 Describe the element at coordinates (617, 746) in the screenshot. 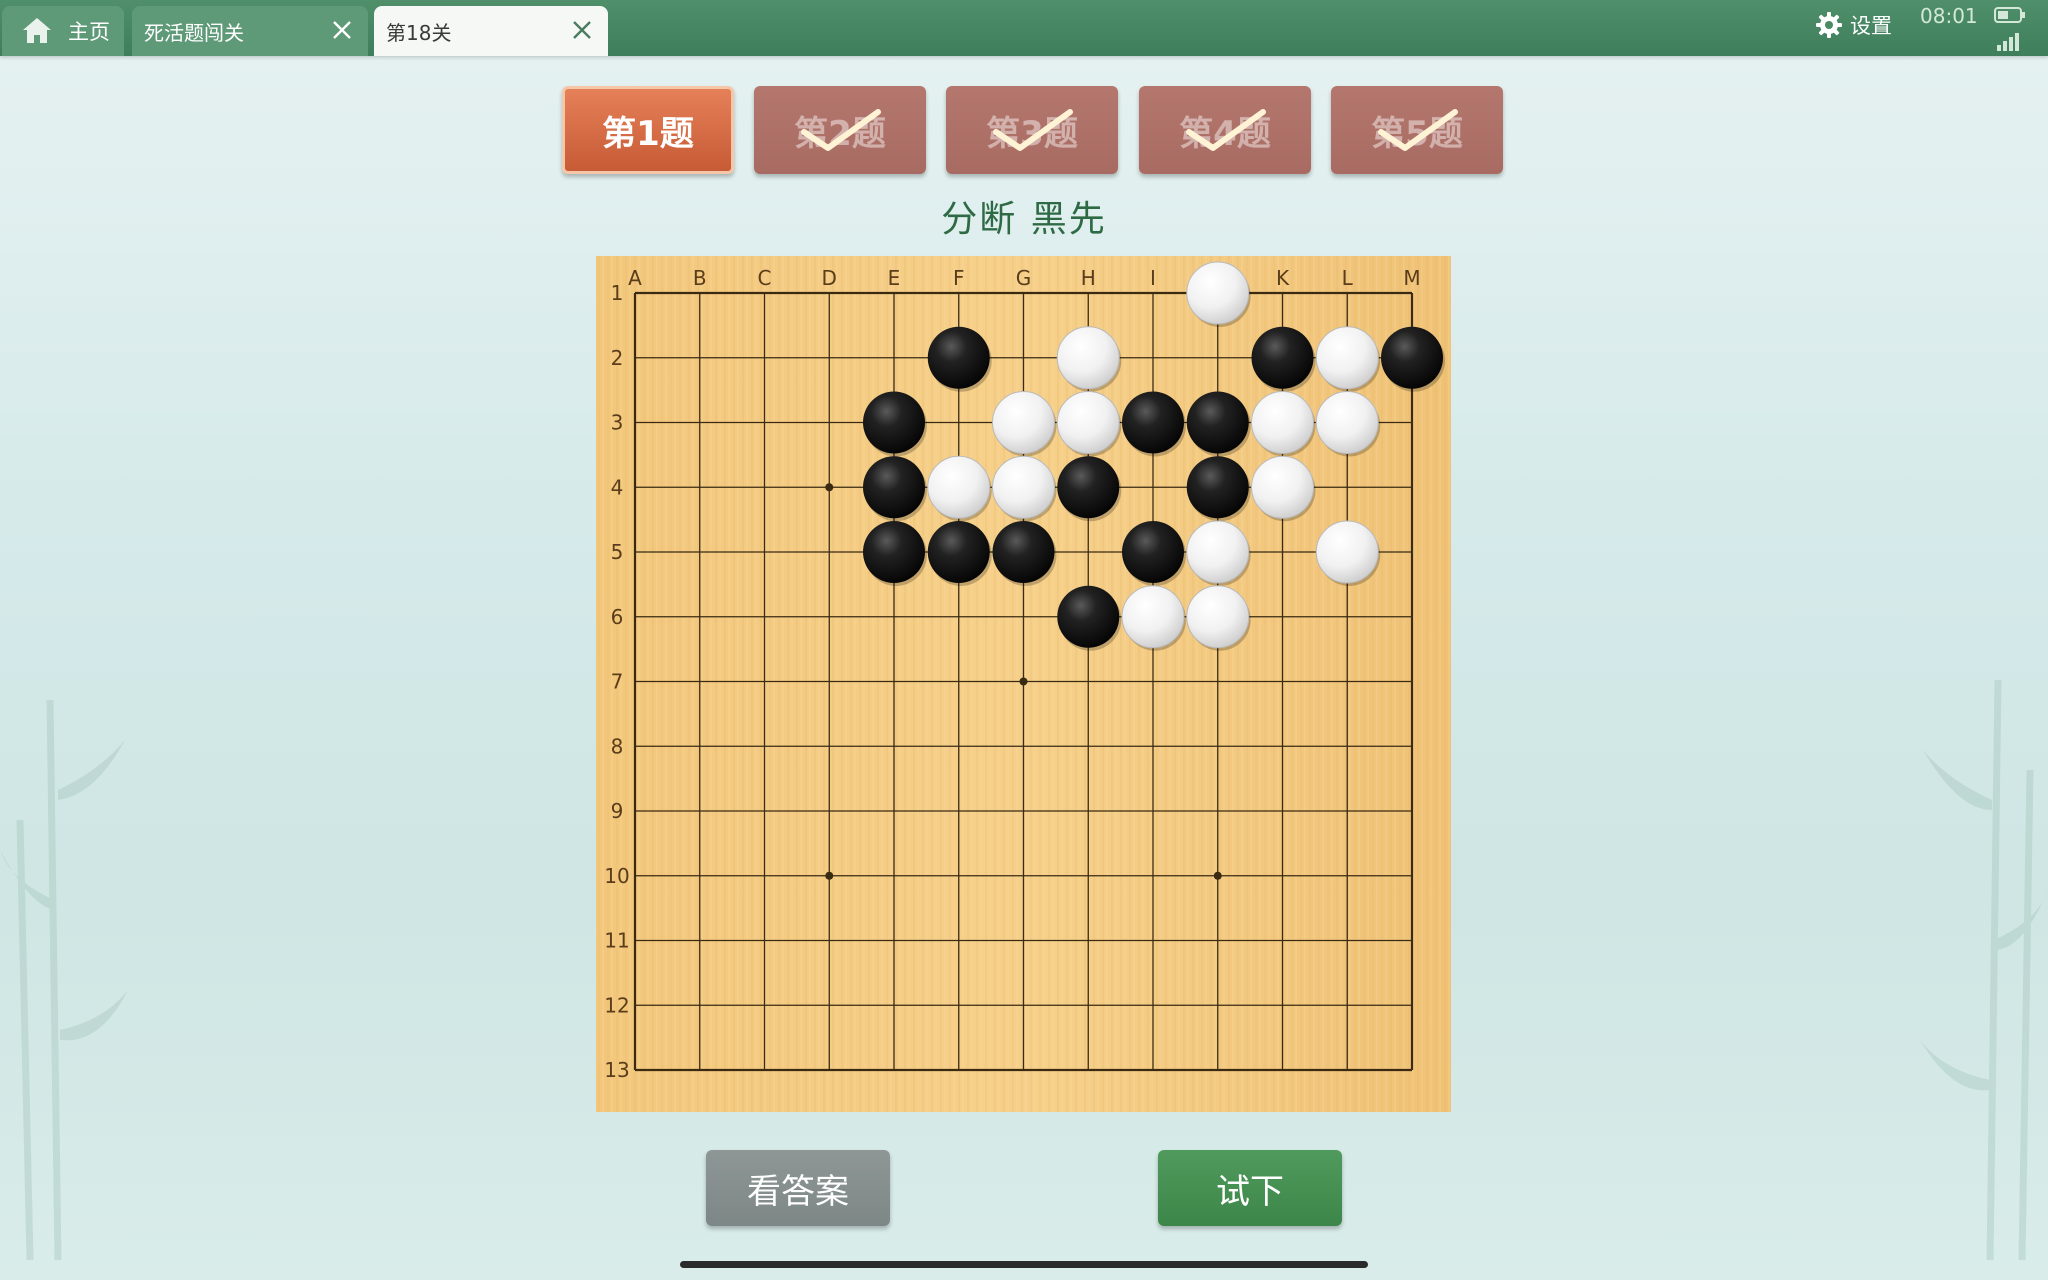

I see `row-label: 8` at that location.